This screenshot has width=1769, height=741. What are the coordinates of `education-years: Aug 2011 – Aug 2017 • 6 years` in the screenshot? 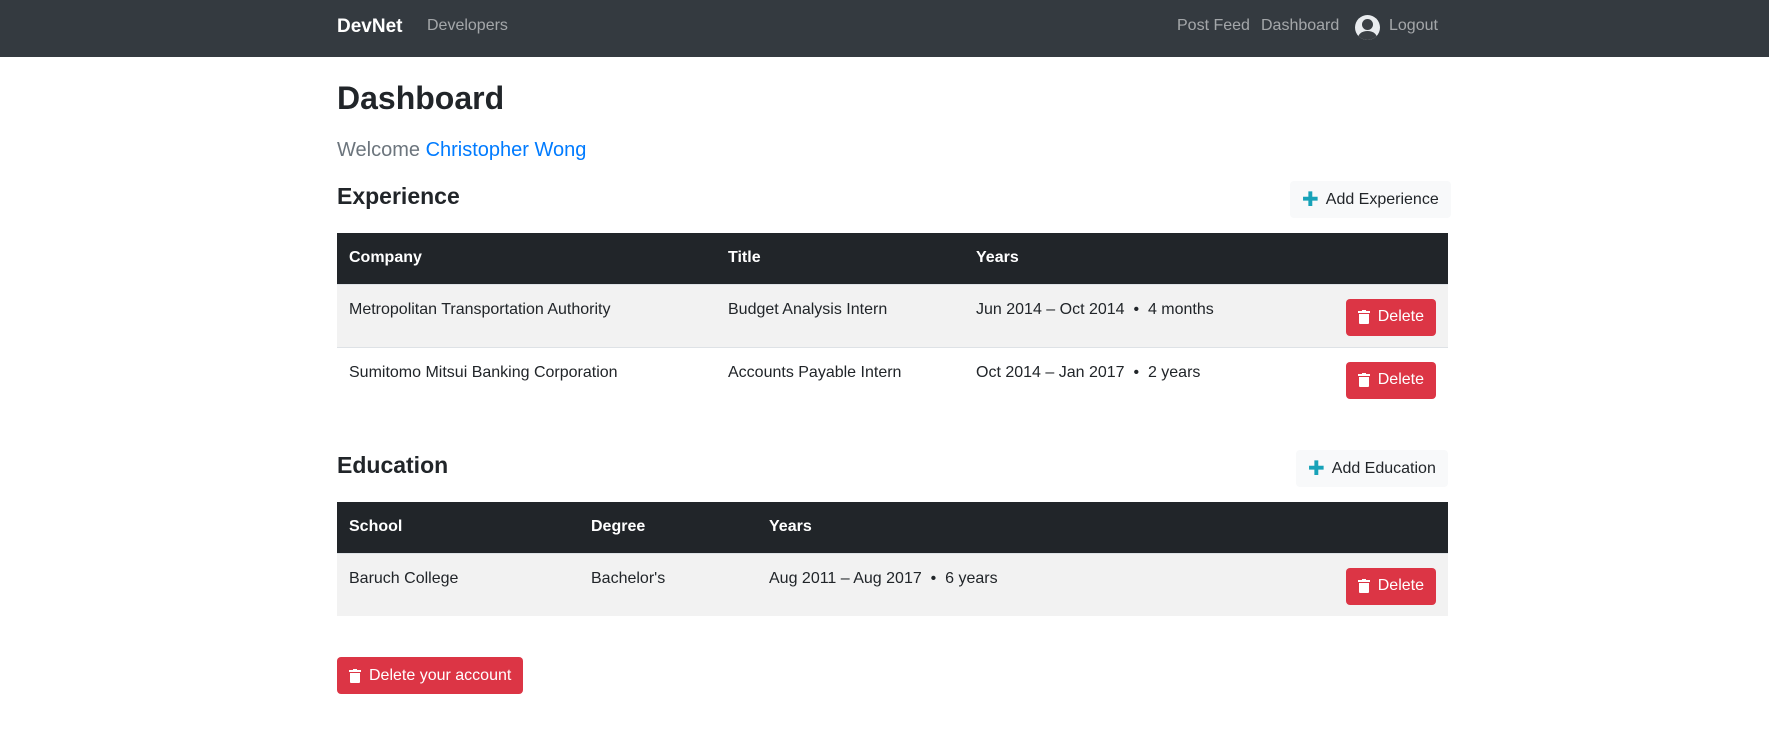 It's located at (1030, 584).